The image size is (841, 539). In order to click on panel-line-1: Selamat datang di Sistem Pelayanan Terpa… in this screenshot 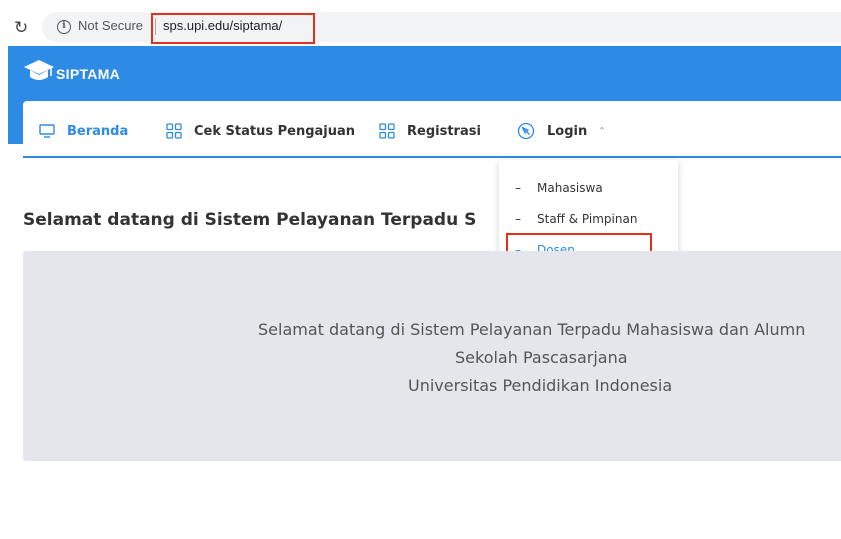, I will do `click(532, 329)`.